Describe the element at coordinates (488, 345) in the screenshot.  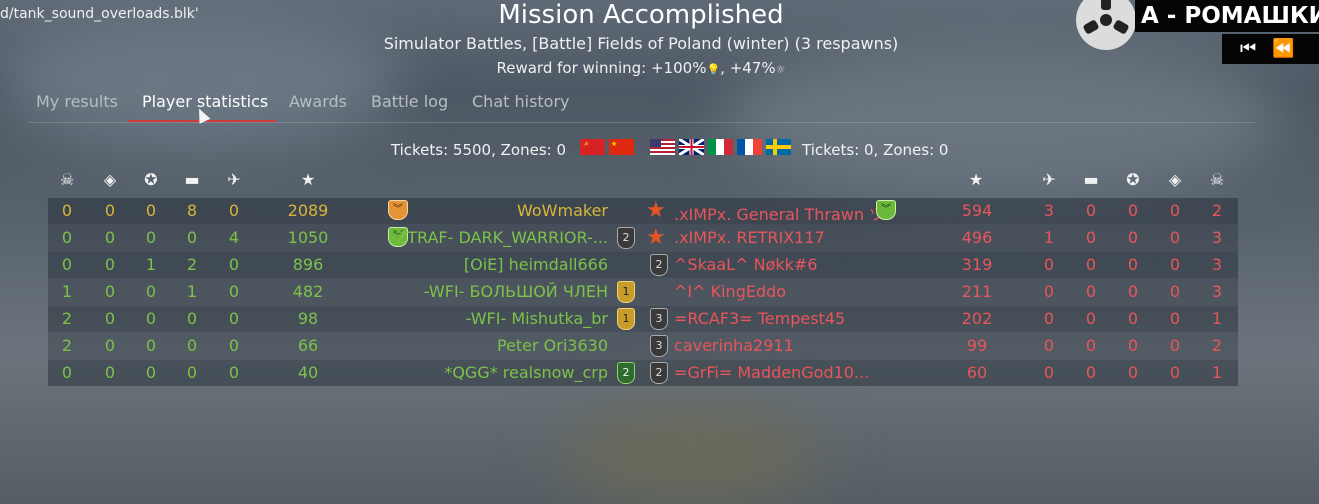
I see `left-player-name: Peter Ori3630` at that location.